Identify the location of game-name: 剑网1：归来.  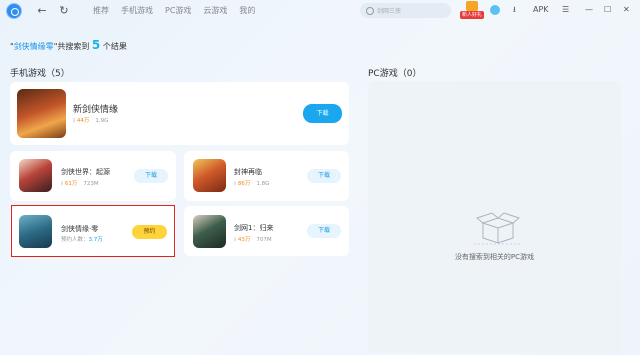
(254, 228).